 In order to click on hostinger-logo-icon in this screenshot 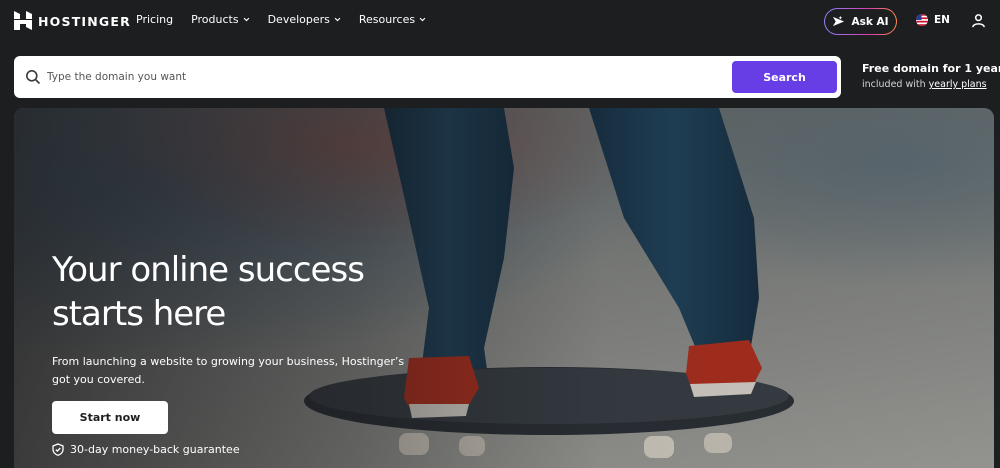, I will do `click(23, 20)`.